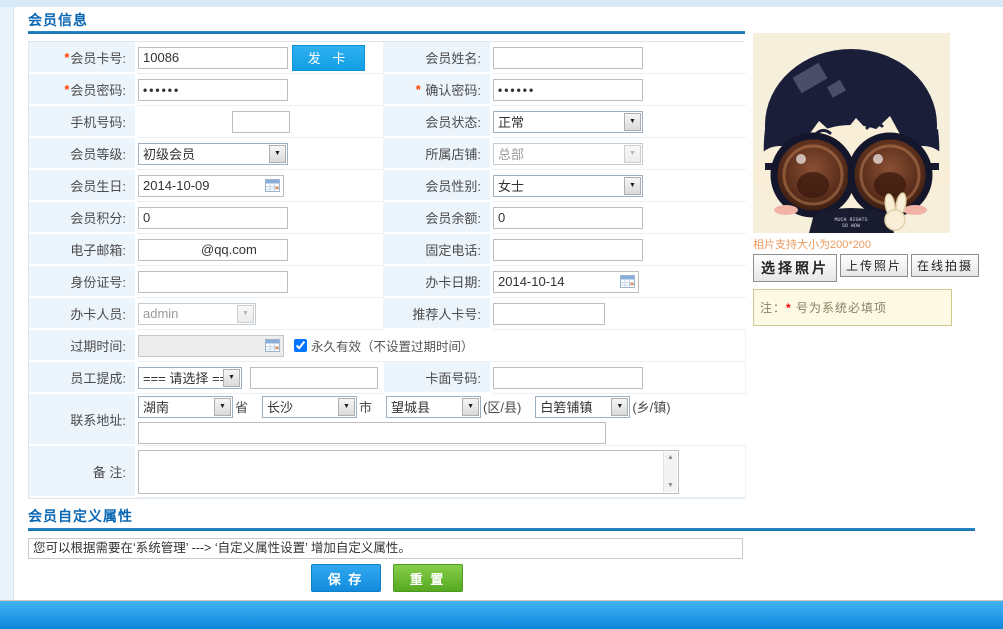 This screenshot has height=629, width=1003. What do you see at coordinates (501, 3) in the screenshot?
I see `top-strip` at bounding box center [501, 3].